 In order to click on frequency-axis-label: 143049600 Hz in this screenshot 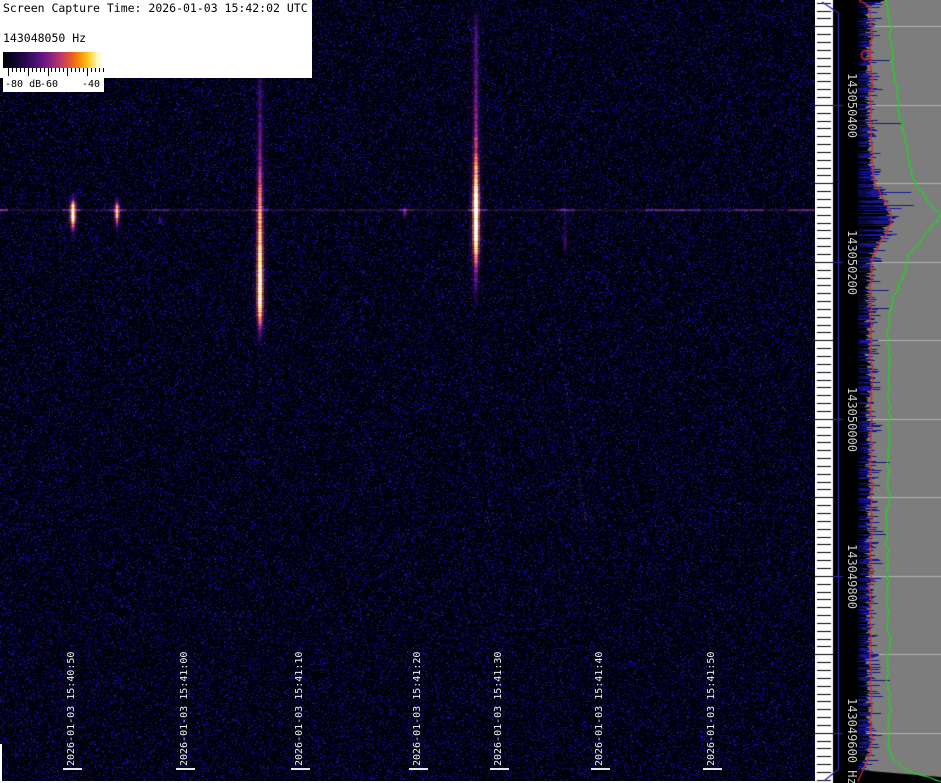, I will do `click(852, 740)`.